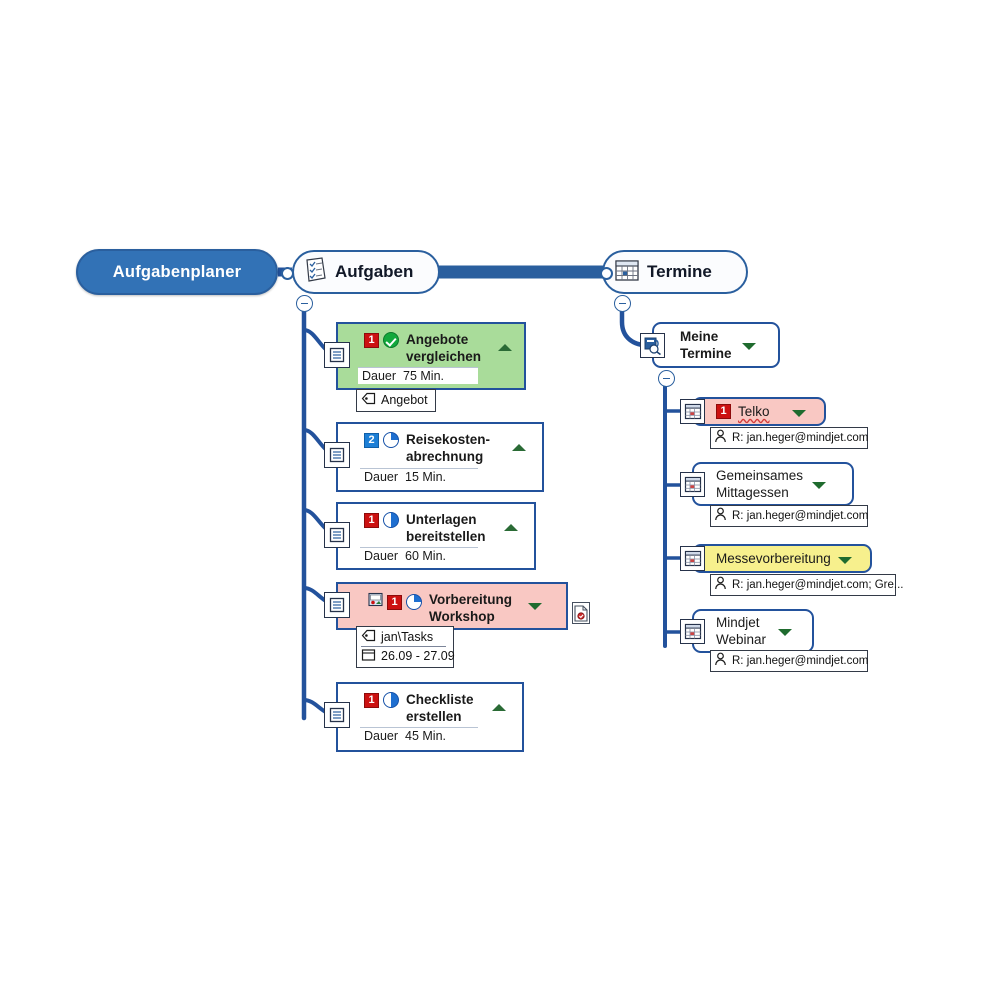  What do you see at coordinates (391, 340) in the screenshot?
I see `green-check-icon` at bounding box center [391, 340].